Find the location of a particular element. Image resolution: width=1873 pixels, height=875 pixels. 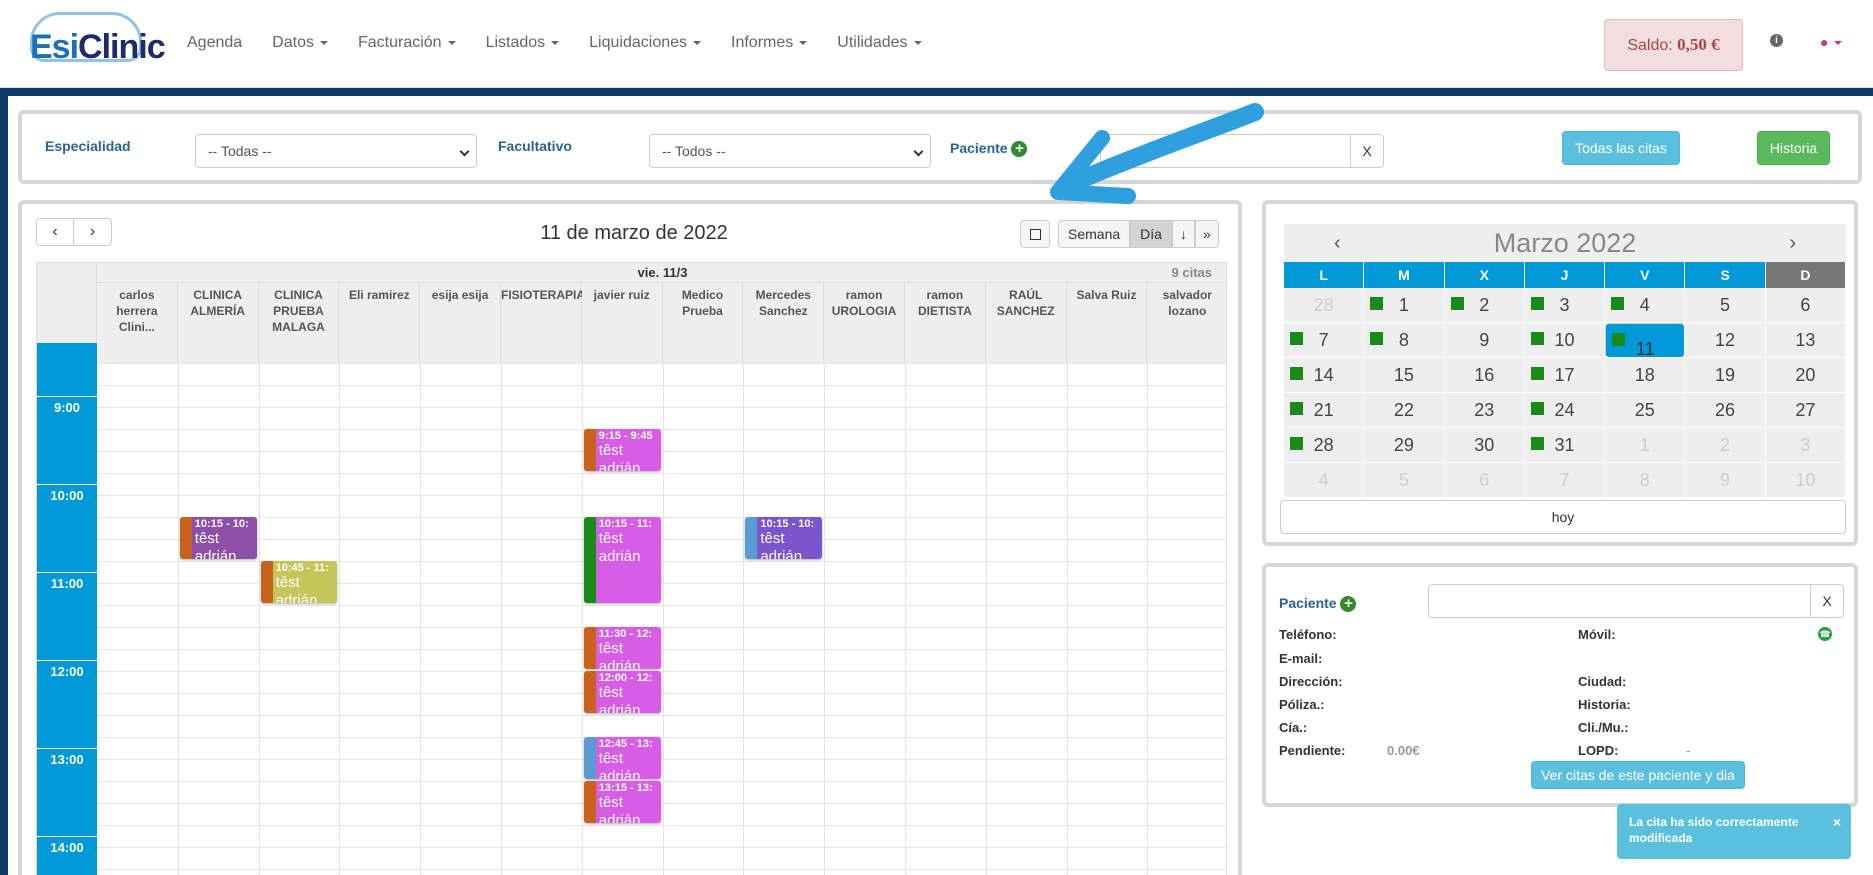

nav-item-facturacion: Facturación is located at coordinates (407, 43).